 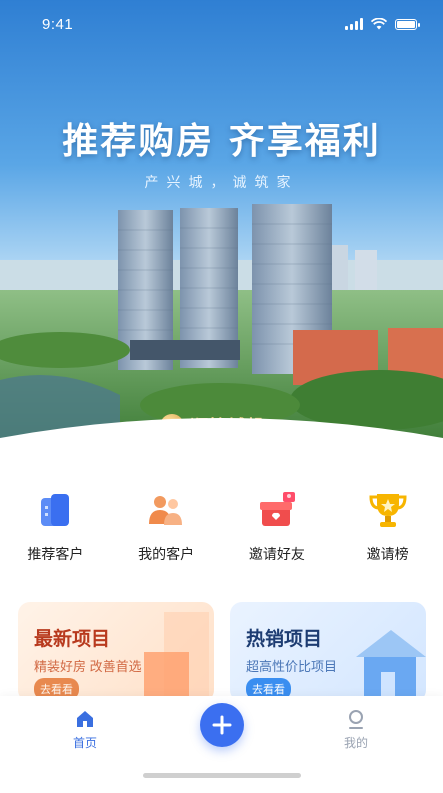 What do you see at coordinates (55, 510) in the screenshot?
I see `recommend-customer-icon` at bounding box center [55, 510].